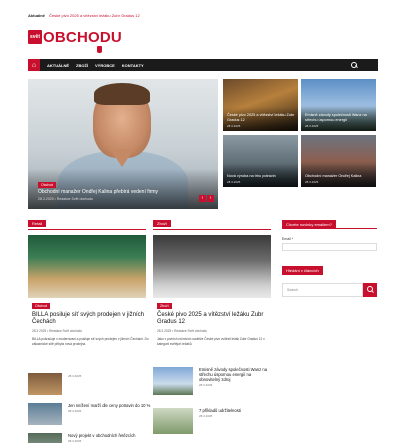  I want to click on site-logo: svět OBCHODU, so click(75, 40).